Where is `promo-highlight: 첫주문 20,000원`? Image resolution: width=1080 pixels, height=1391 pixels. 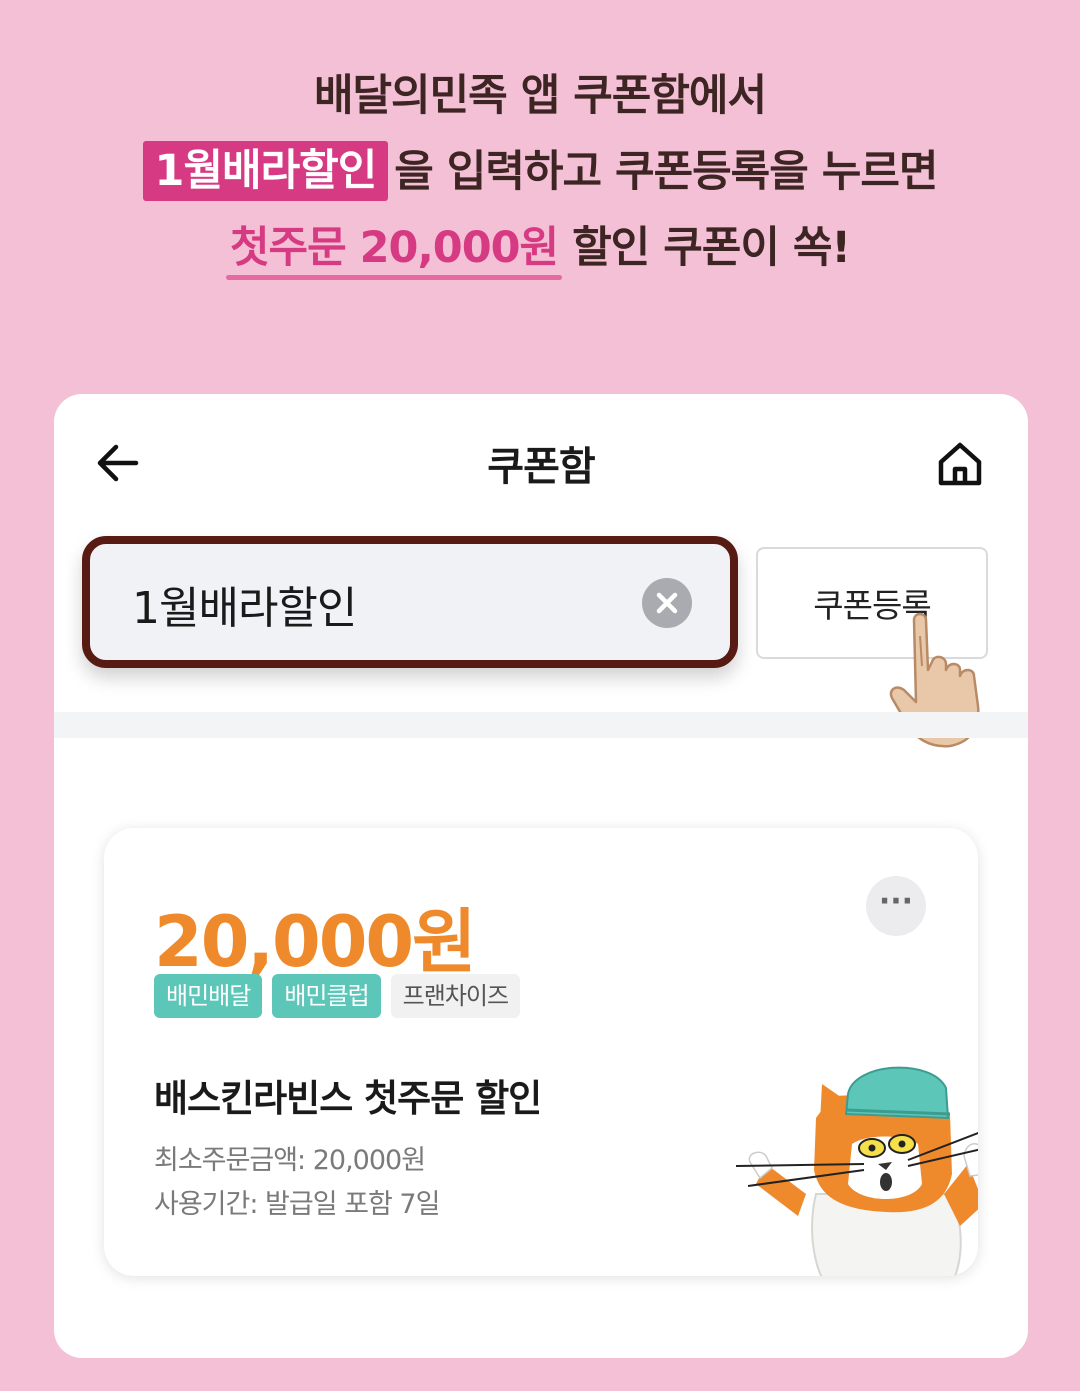
promo-highlight: 첫주문 20,000원 is located at coordinates (394, 248).